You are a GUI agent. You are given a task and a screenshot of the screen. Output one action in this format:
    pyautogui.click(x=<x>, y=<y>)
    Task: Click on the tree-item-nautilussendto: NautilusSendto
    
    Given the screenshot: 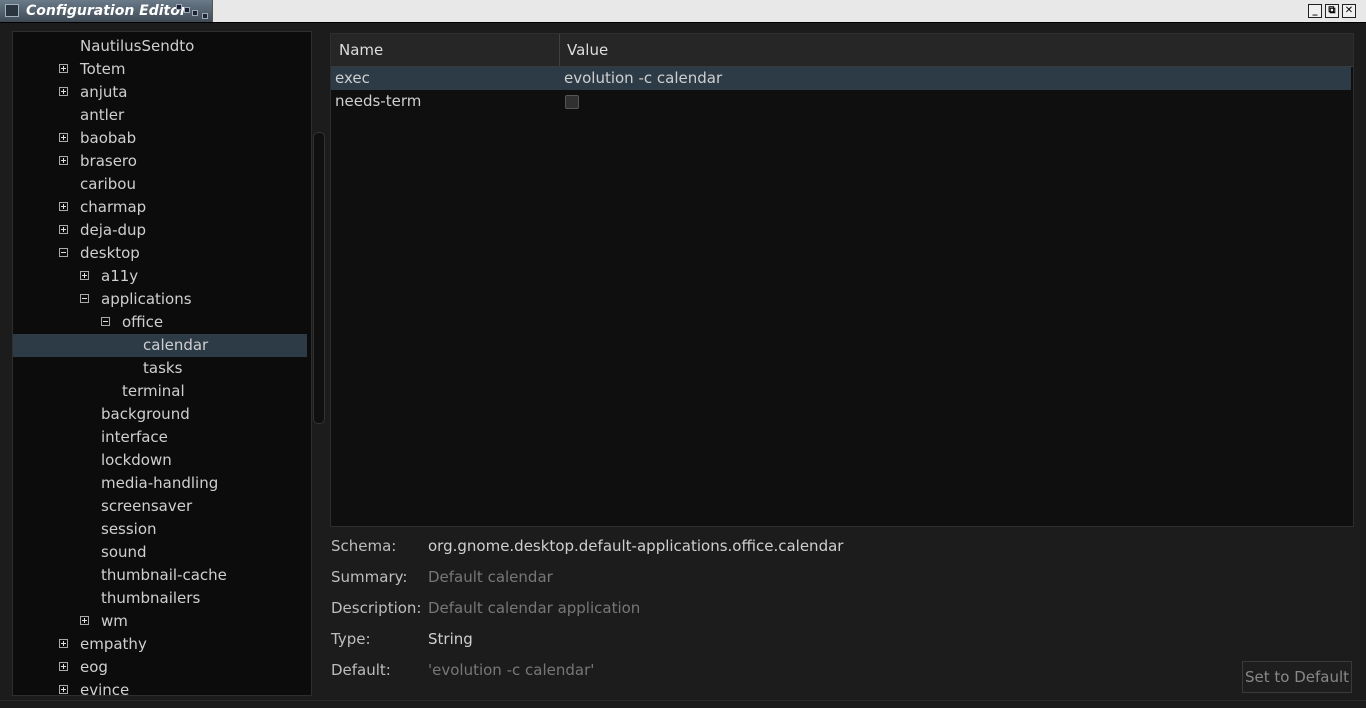 What is the action you would take?
    pyautogui.click(x=160, y=46)
    